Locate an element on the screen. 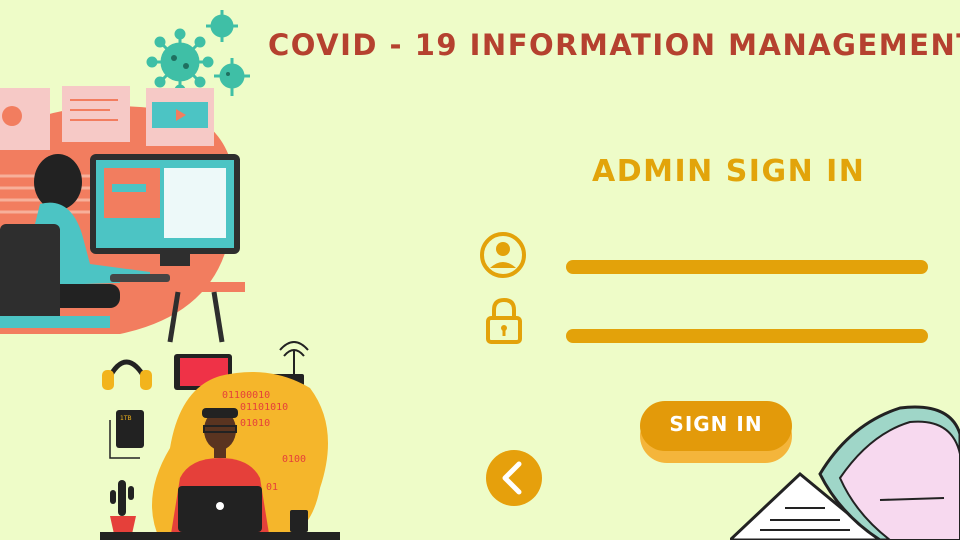 This screenshot has width=960, height=540. user-circle-icon is located at coordinates (503, 255).